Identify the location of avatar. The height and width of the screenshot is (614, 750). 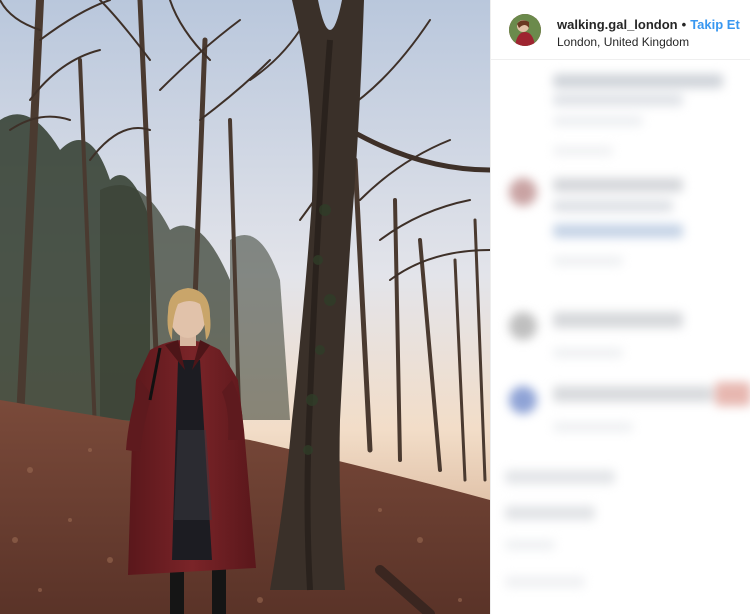
(525, 30).